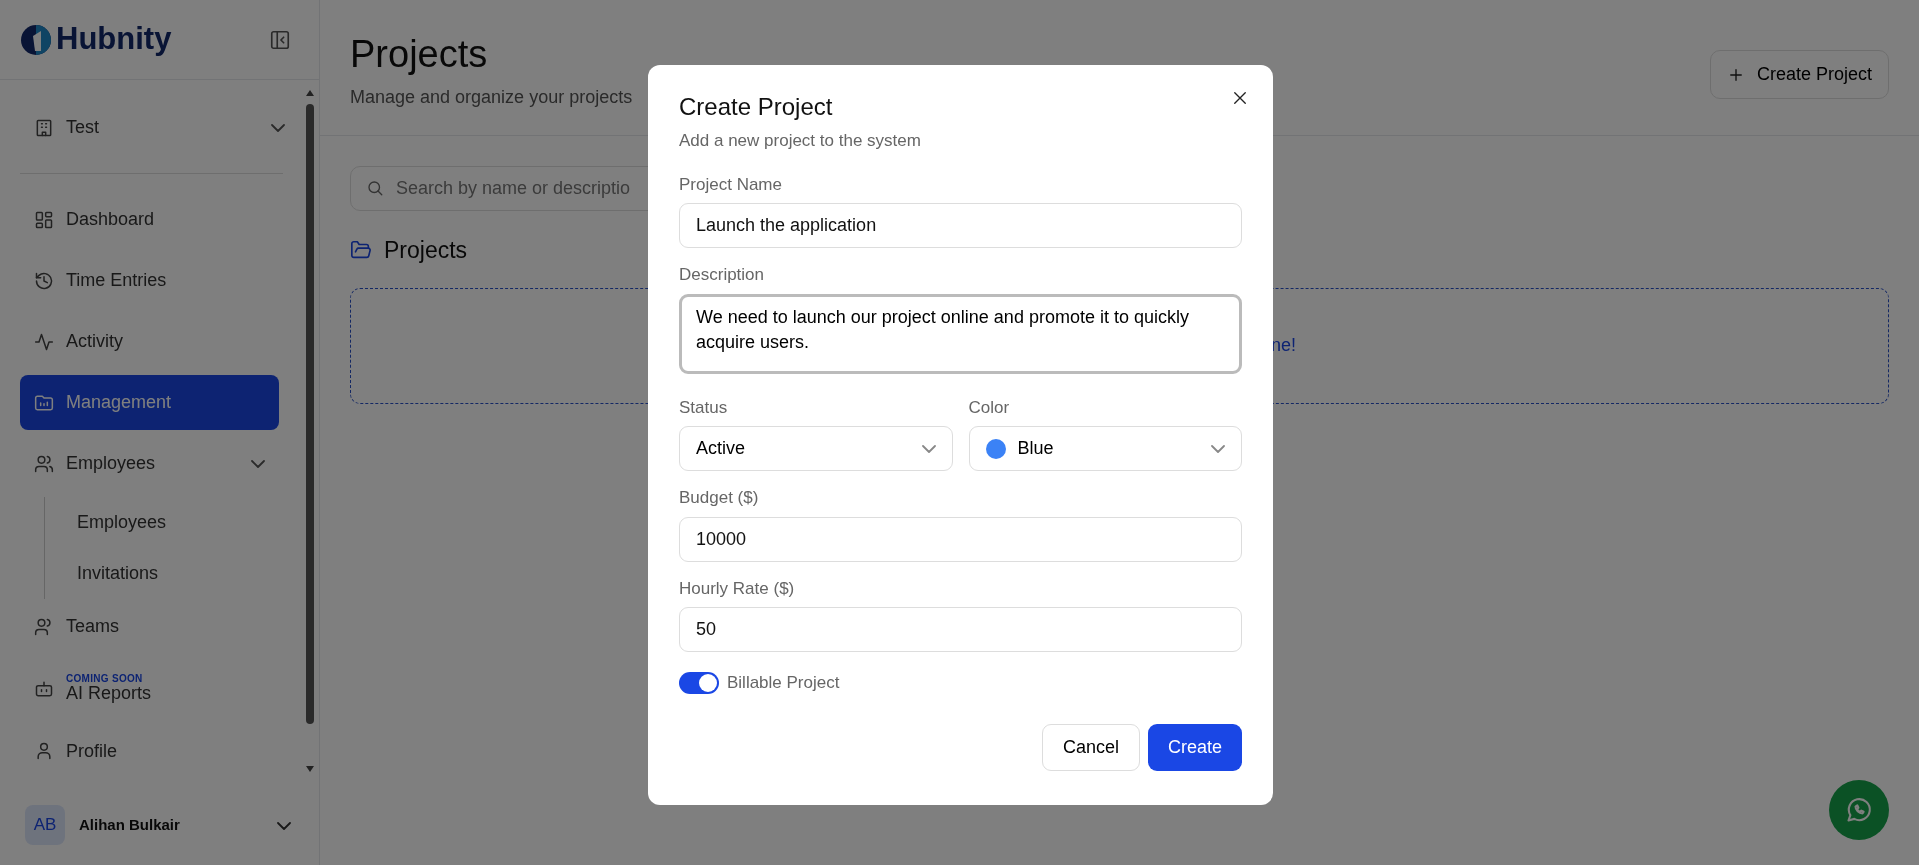 The image size is (1919, 865). I want to click on description-field: We need to launch our project online and promote it to quickly acquire users., so click(960, 333).